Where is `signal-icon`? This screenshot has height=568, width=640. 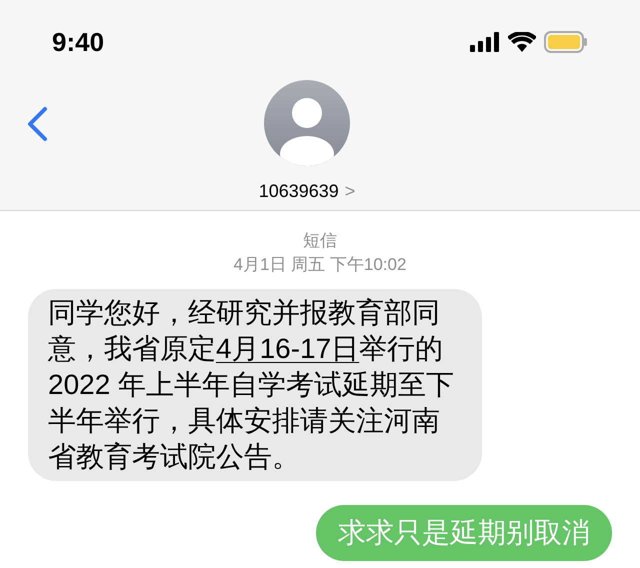
signal-icon is located at coordinates (485, 42).